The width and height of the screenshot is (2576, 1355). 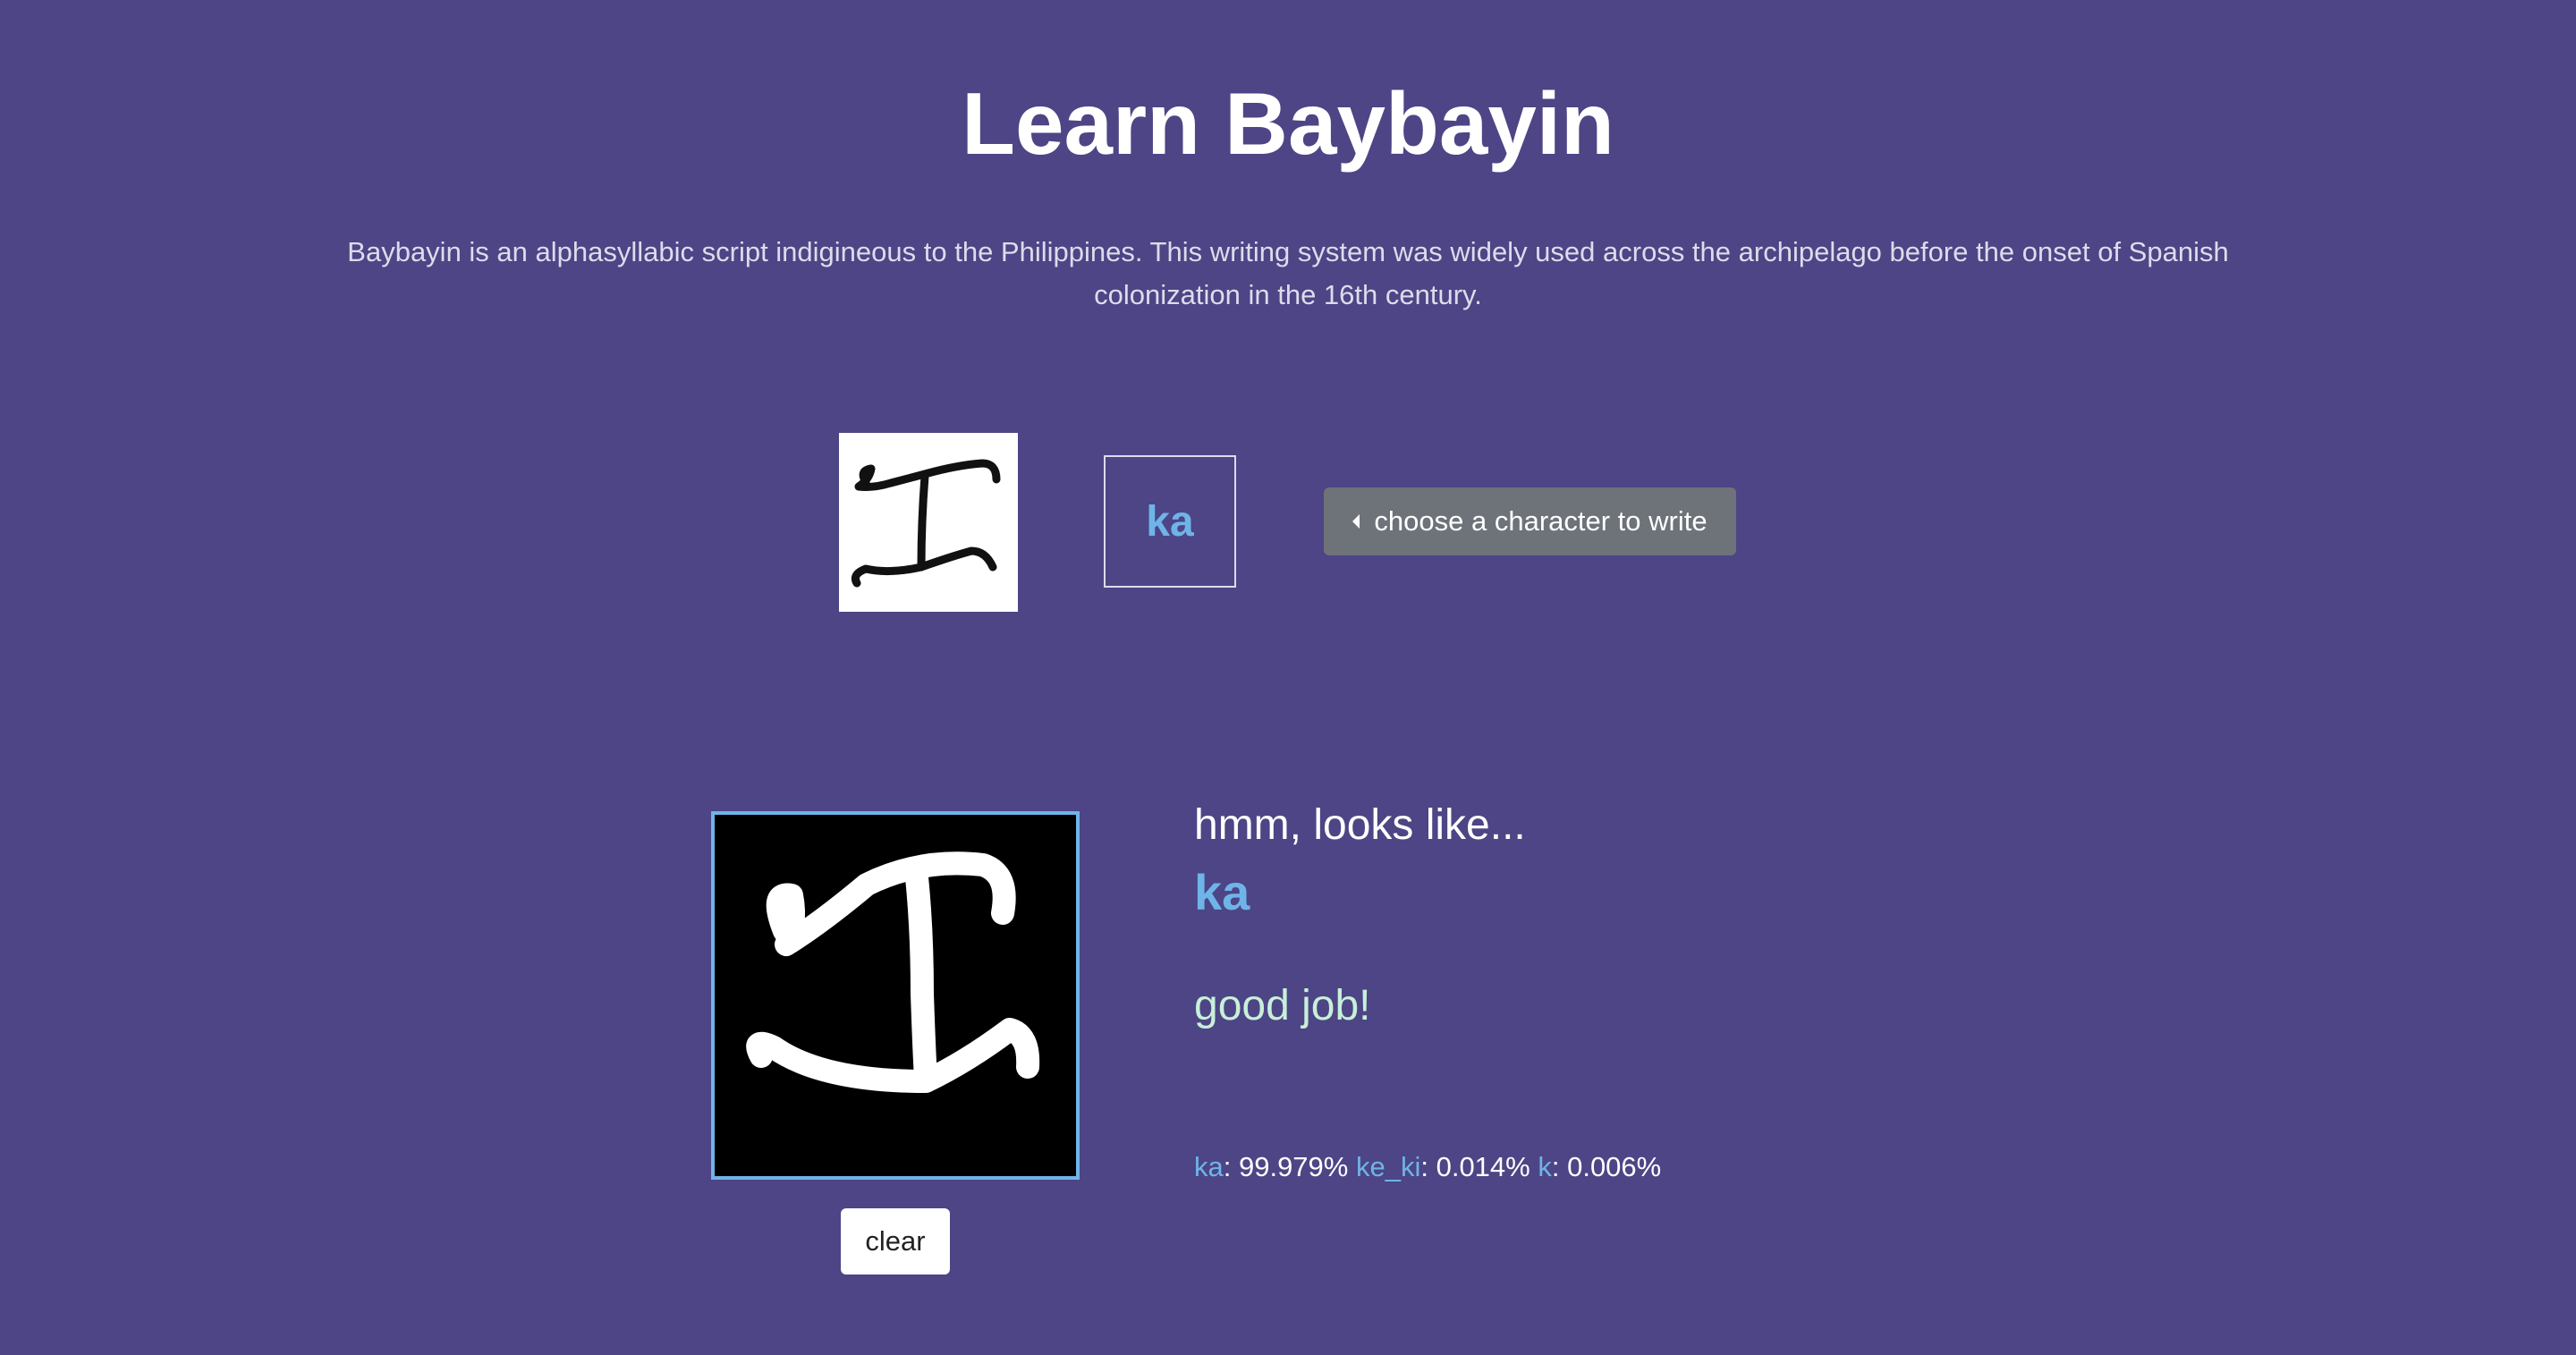 I want to click on prediction-scores: ka: 99.979% ke_ki: 0.014% k: 0.006%, so click(x=1427, y=1167).